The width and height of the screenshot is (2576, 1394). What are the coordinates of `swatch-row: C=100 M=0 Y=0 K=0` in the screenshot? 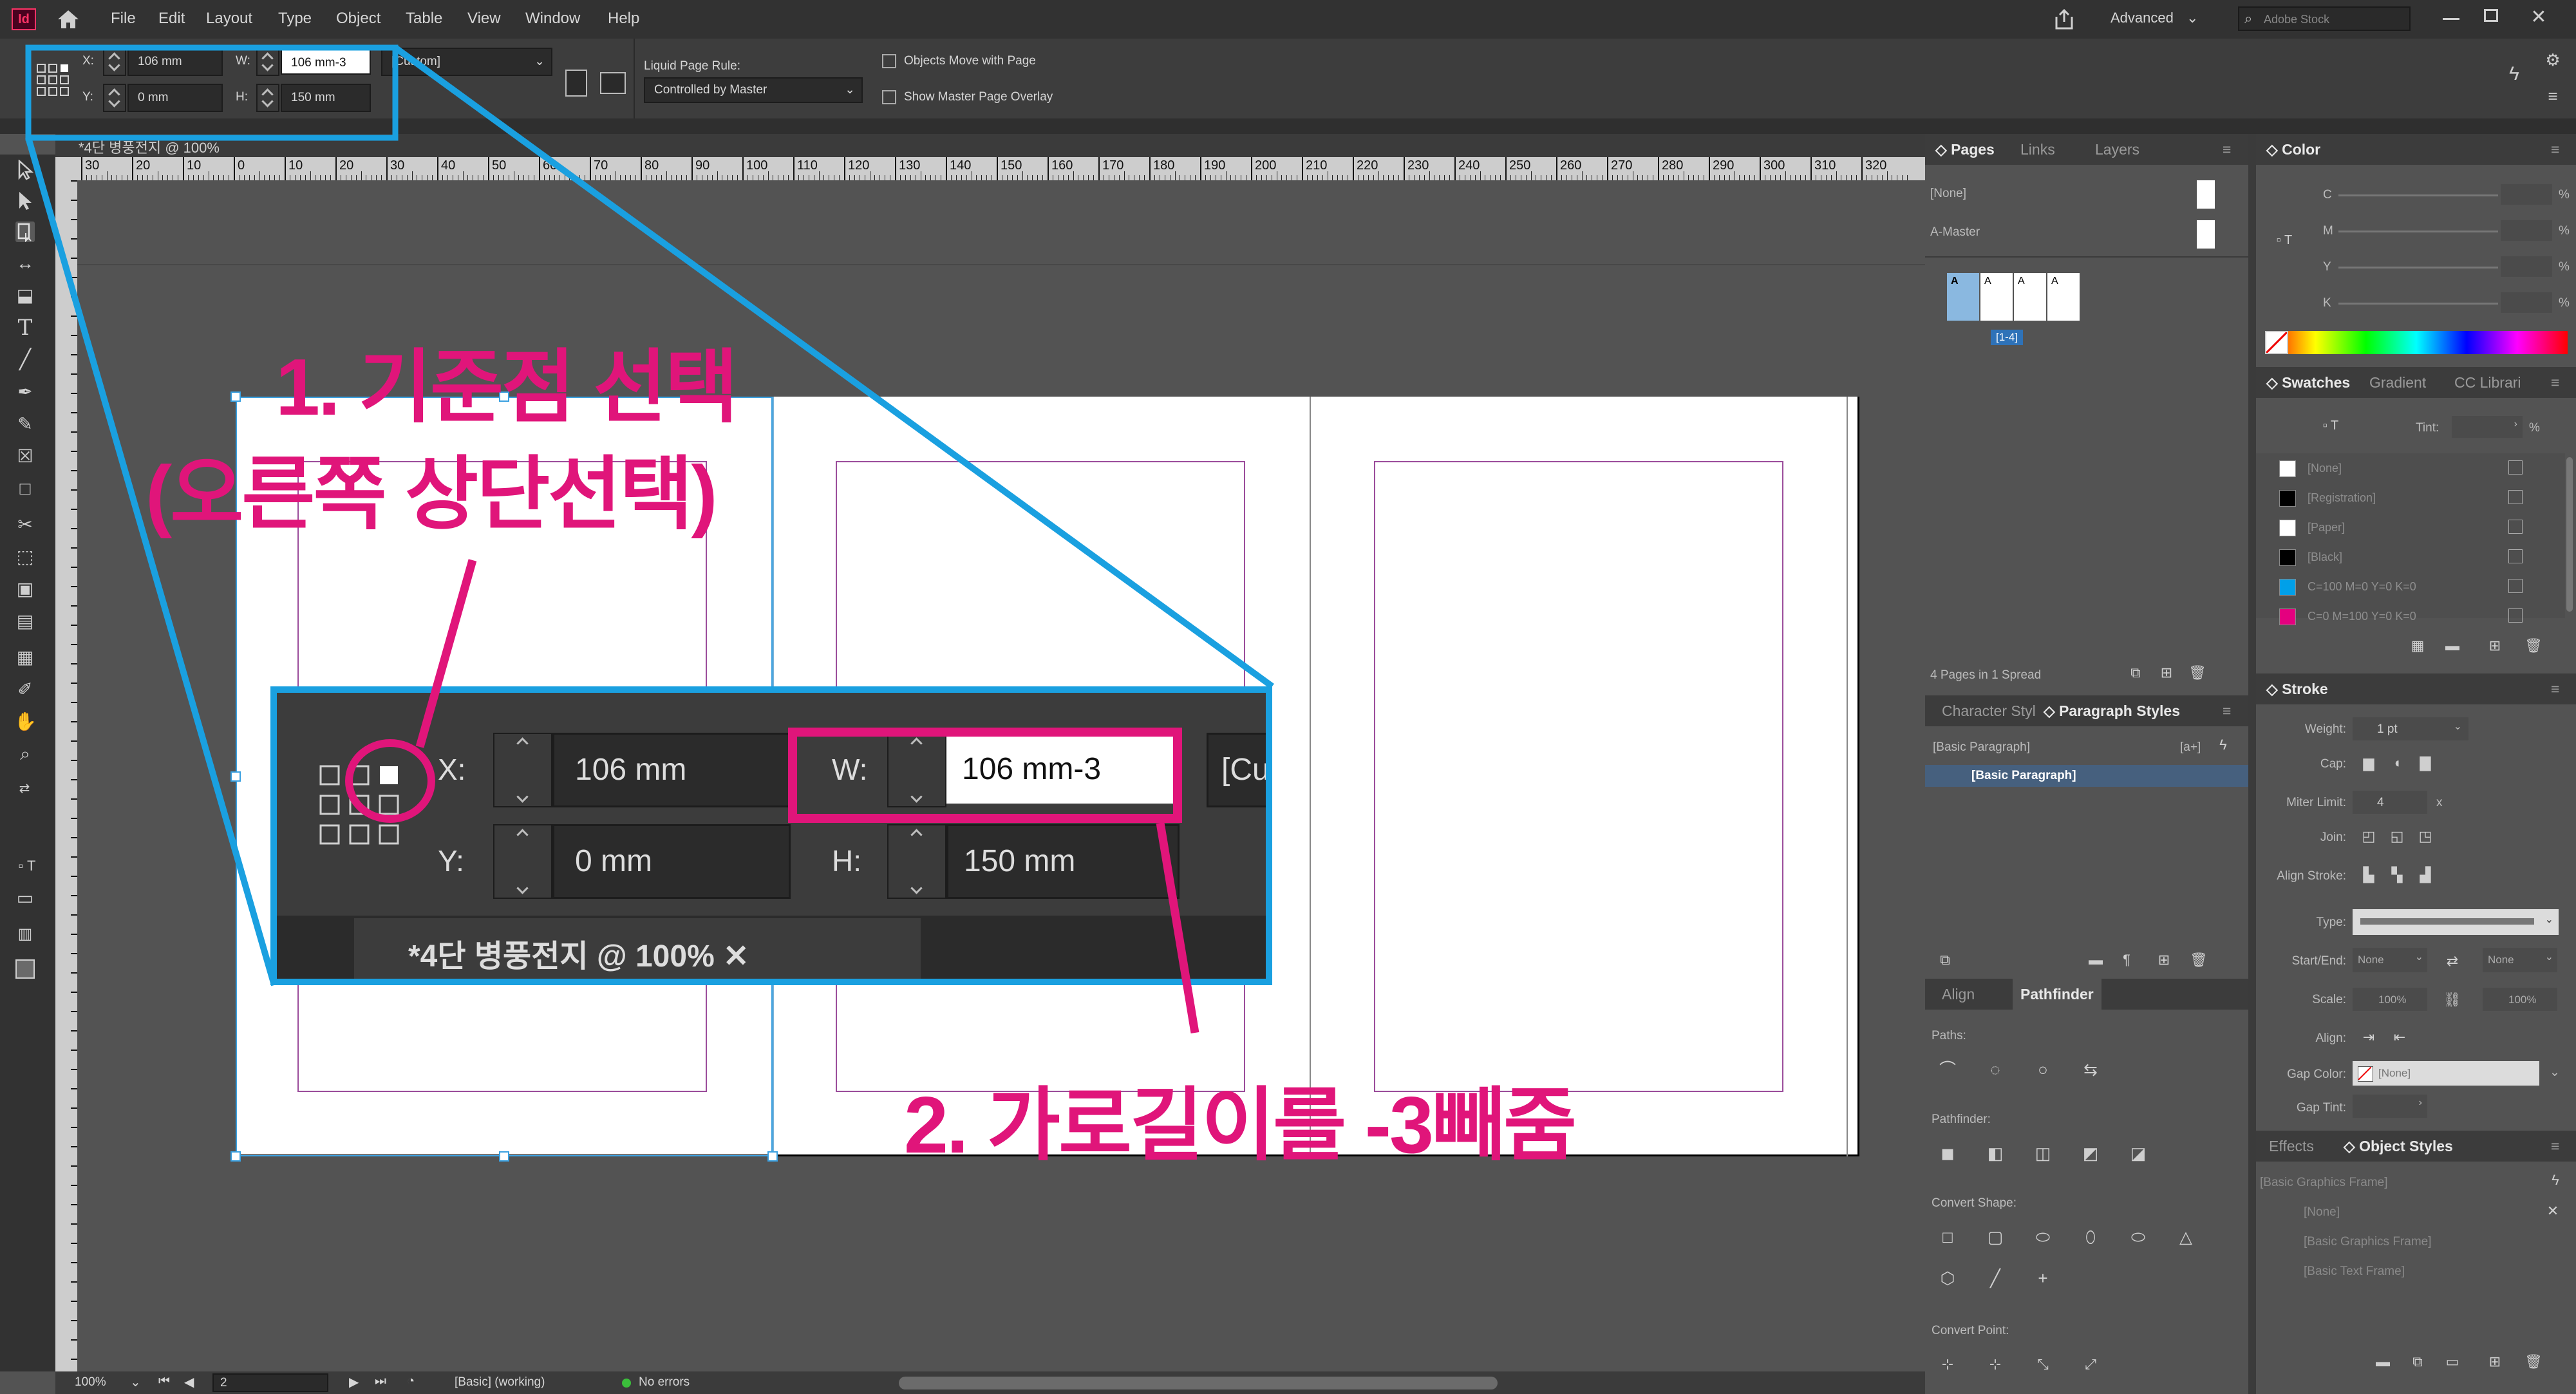 It's located at (2410, 586).